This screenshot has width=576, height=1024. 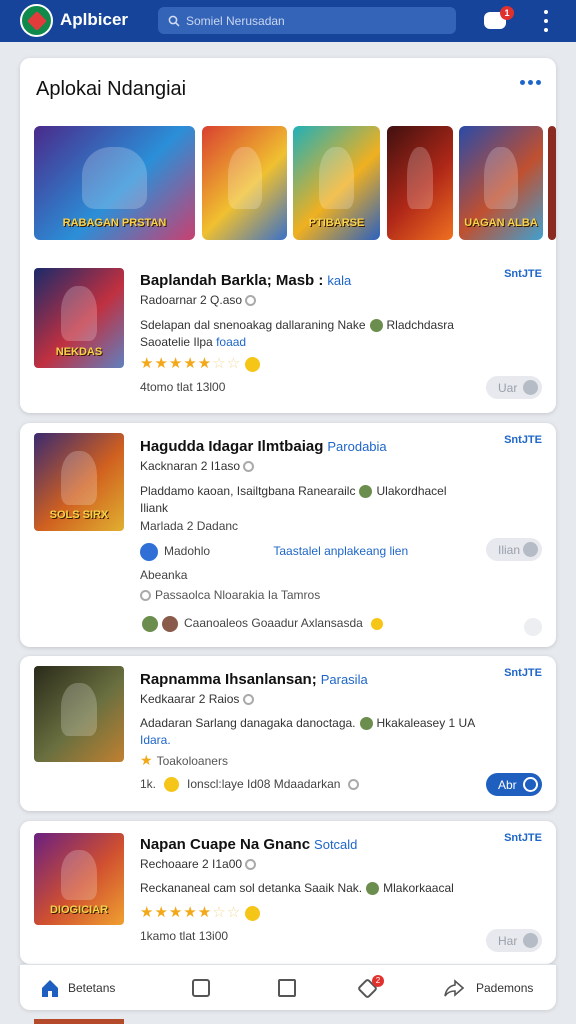 What do you see at coordinates (111, 89) in the screenshot?
I see `featured-title: Aplokai Ndangiai` at bounding box center [111, 89].